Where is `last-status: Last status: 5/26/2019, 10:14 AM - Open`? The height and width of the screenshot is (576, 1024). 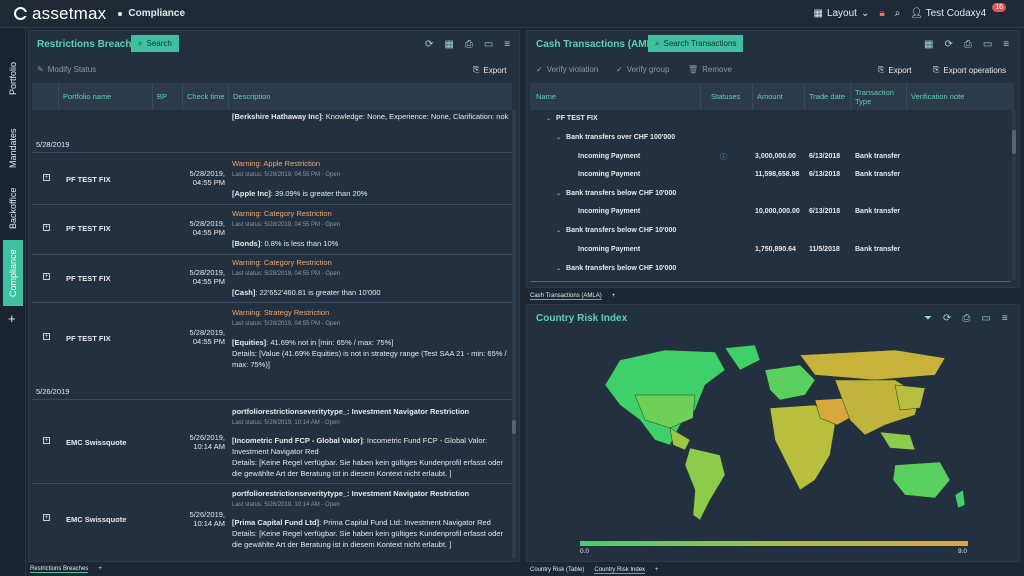
last-status: Last status: 5/26/2019, 10:14 AM - Open is located at coordinates (286, 505).